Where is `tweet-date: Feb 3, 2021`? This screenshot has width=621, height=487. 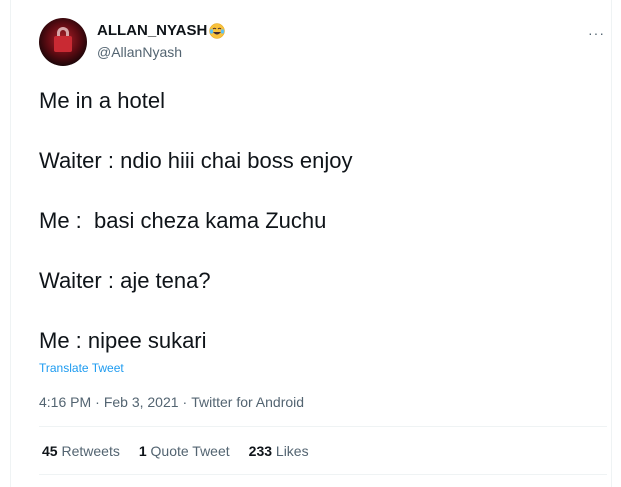 tweet-date: Feb 3, 2021 is located at coordinates (141, 402).